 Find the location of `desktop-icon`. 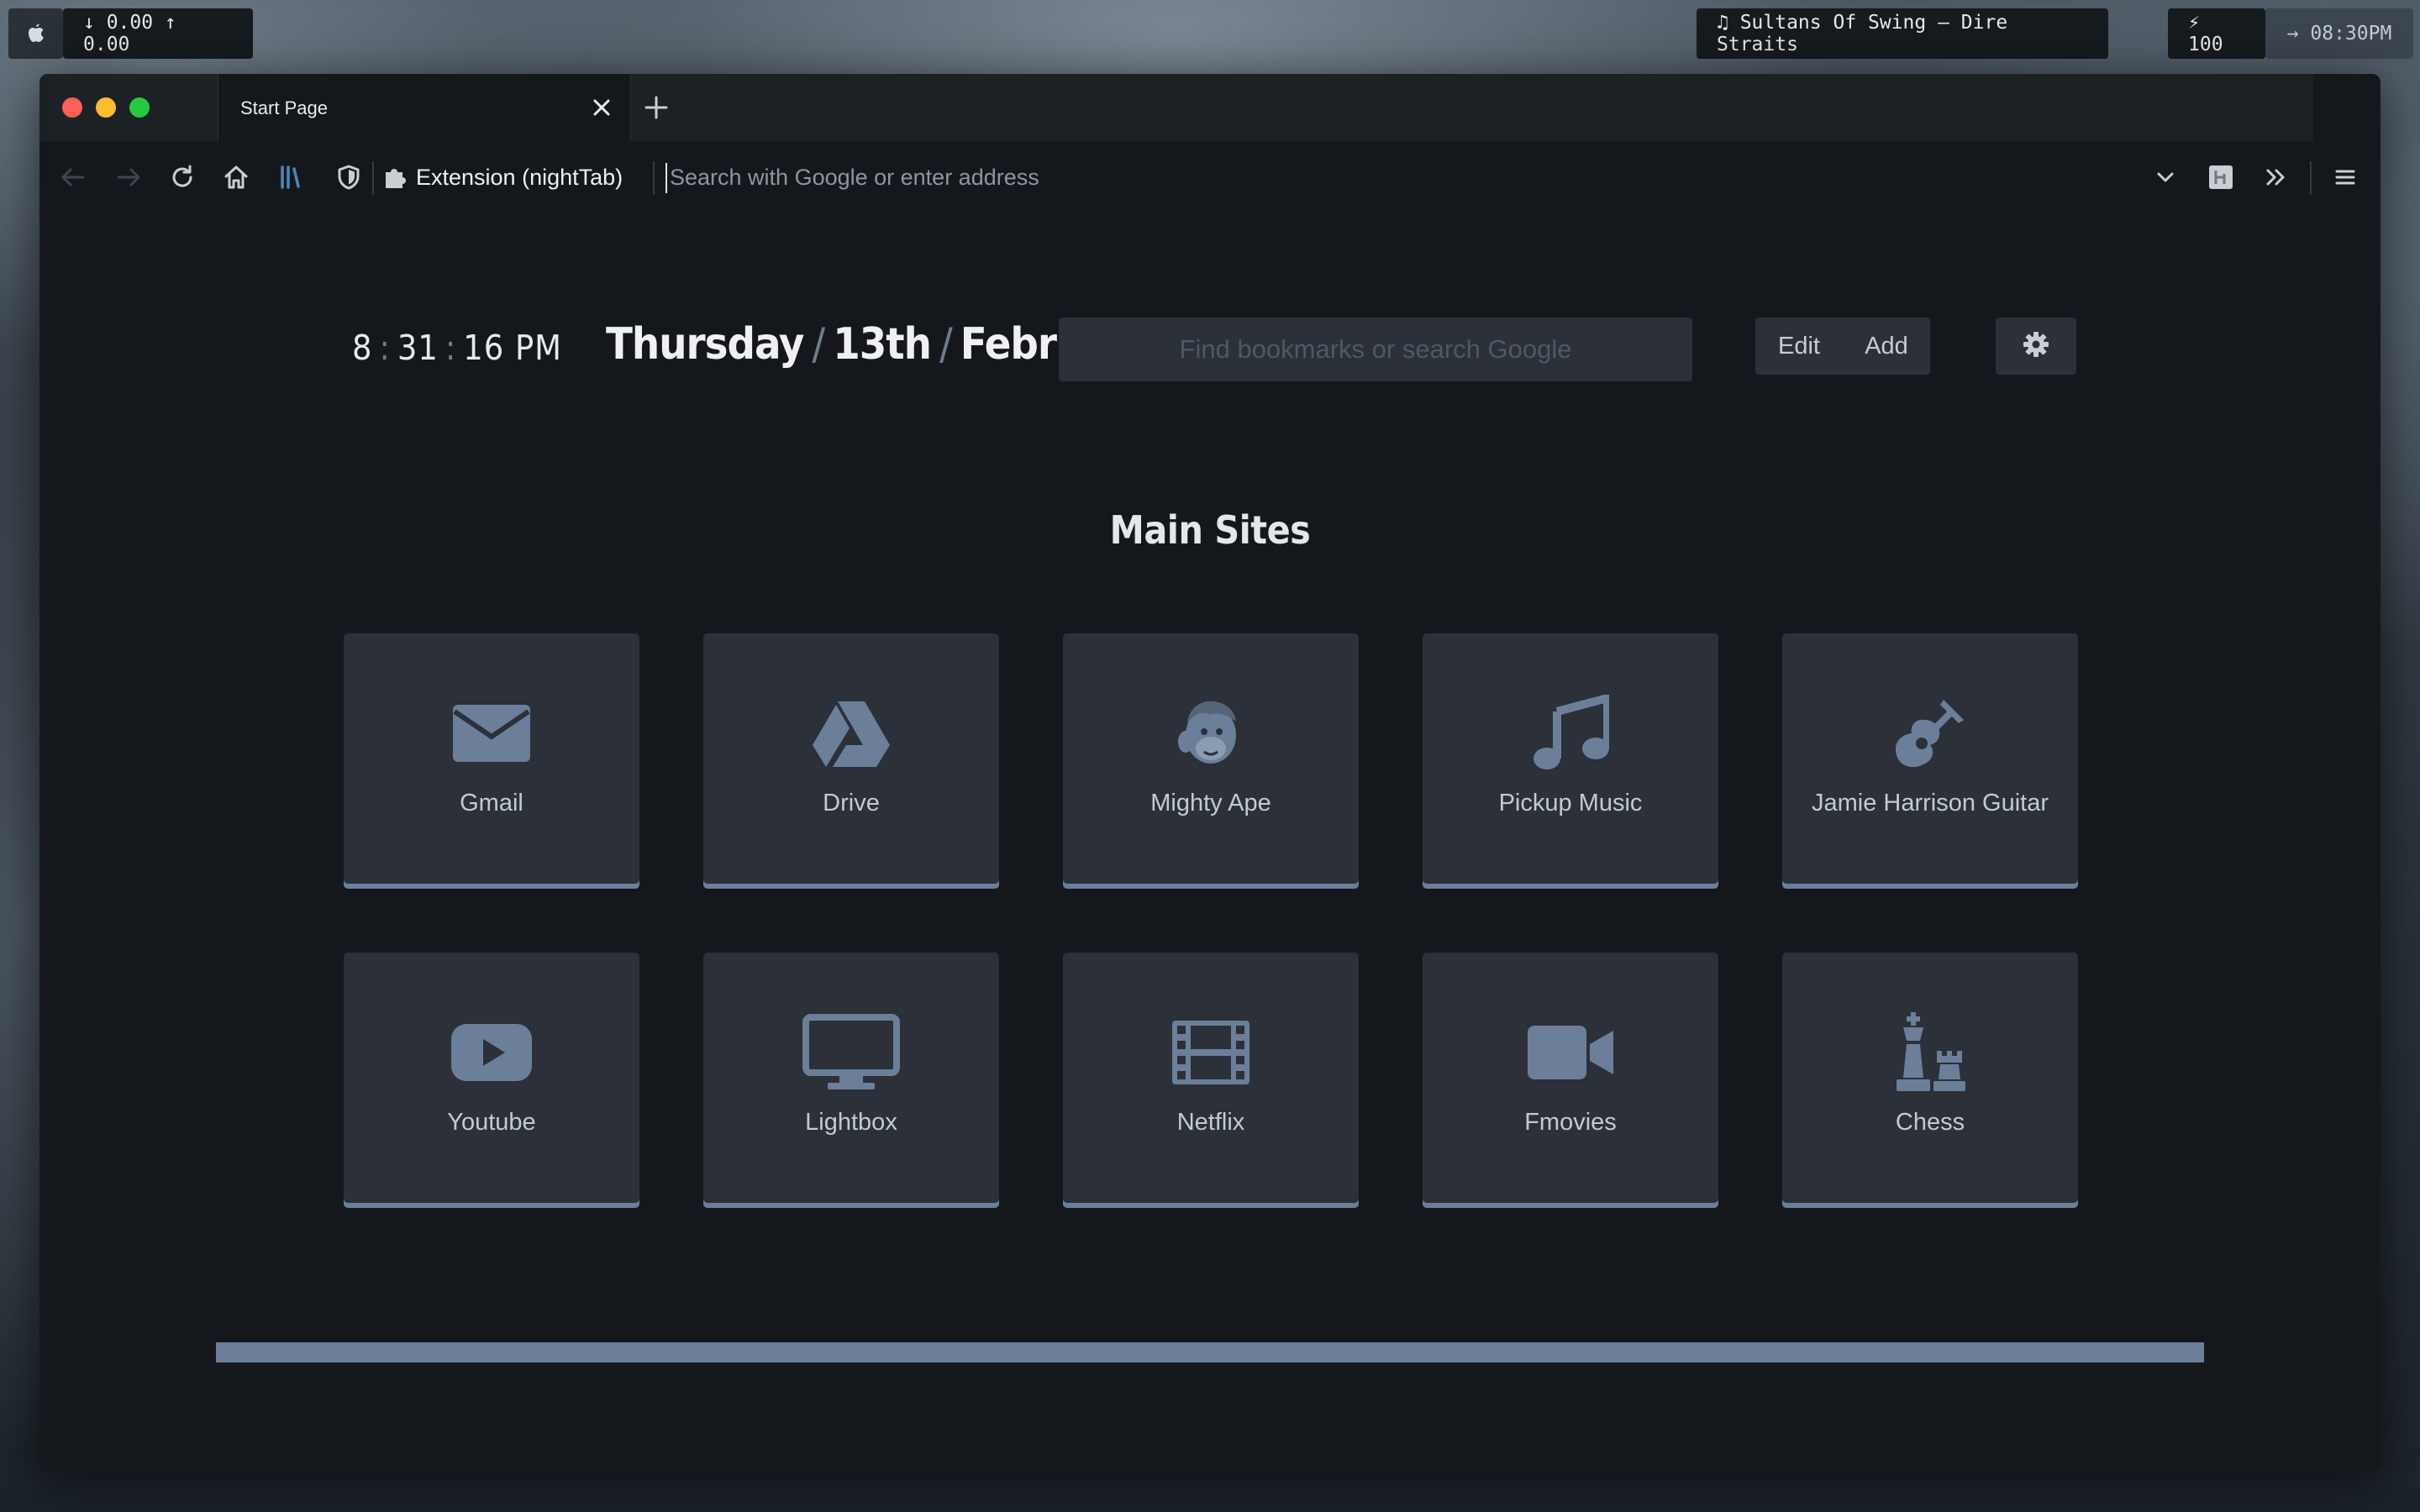

desktop-icon is located at coordinates (851, 1051).